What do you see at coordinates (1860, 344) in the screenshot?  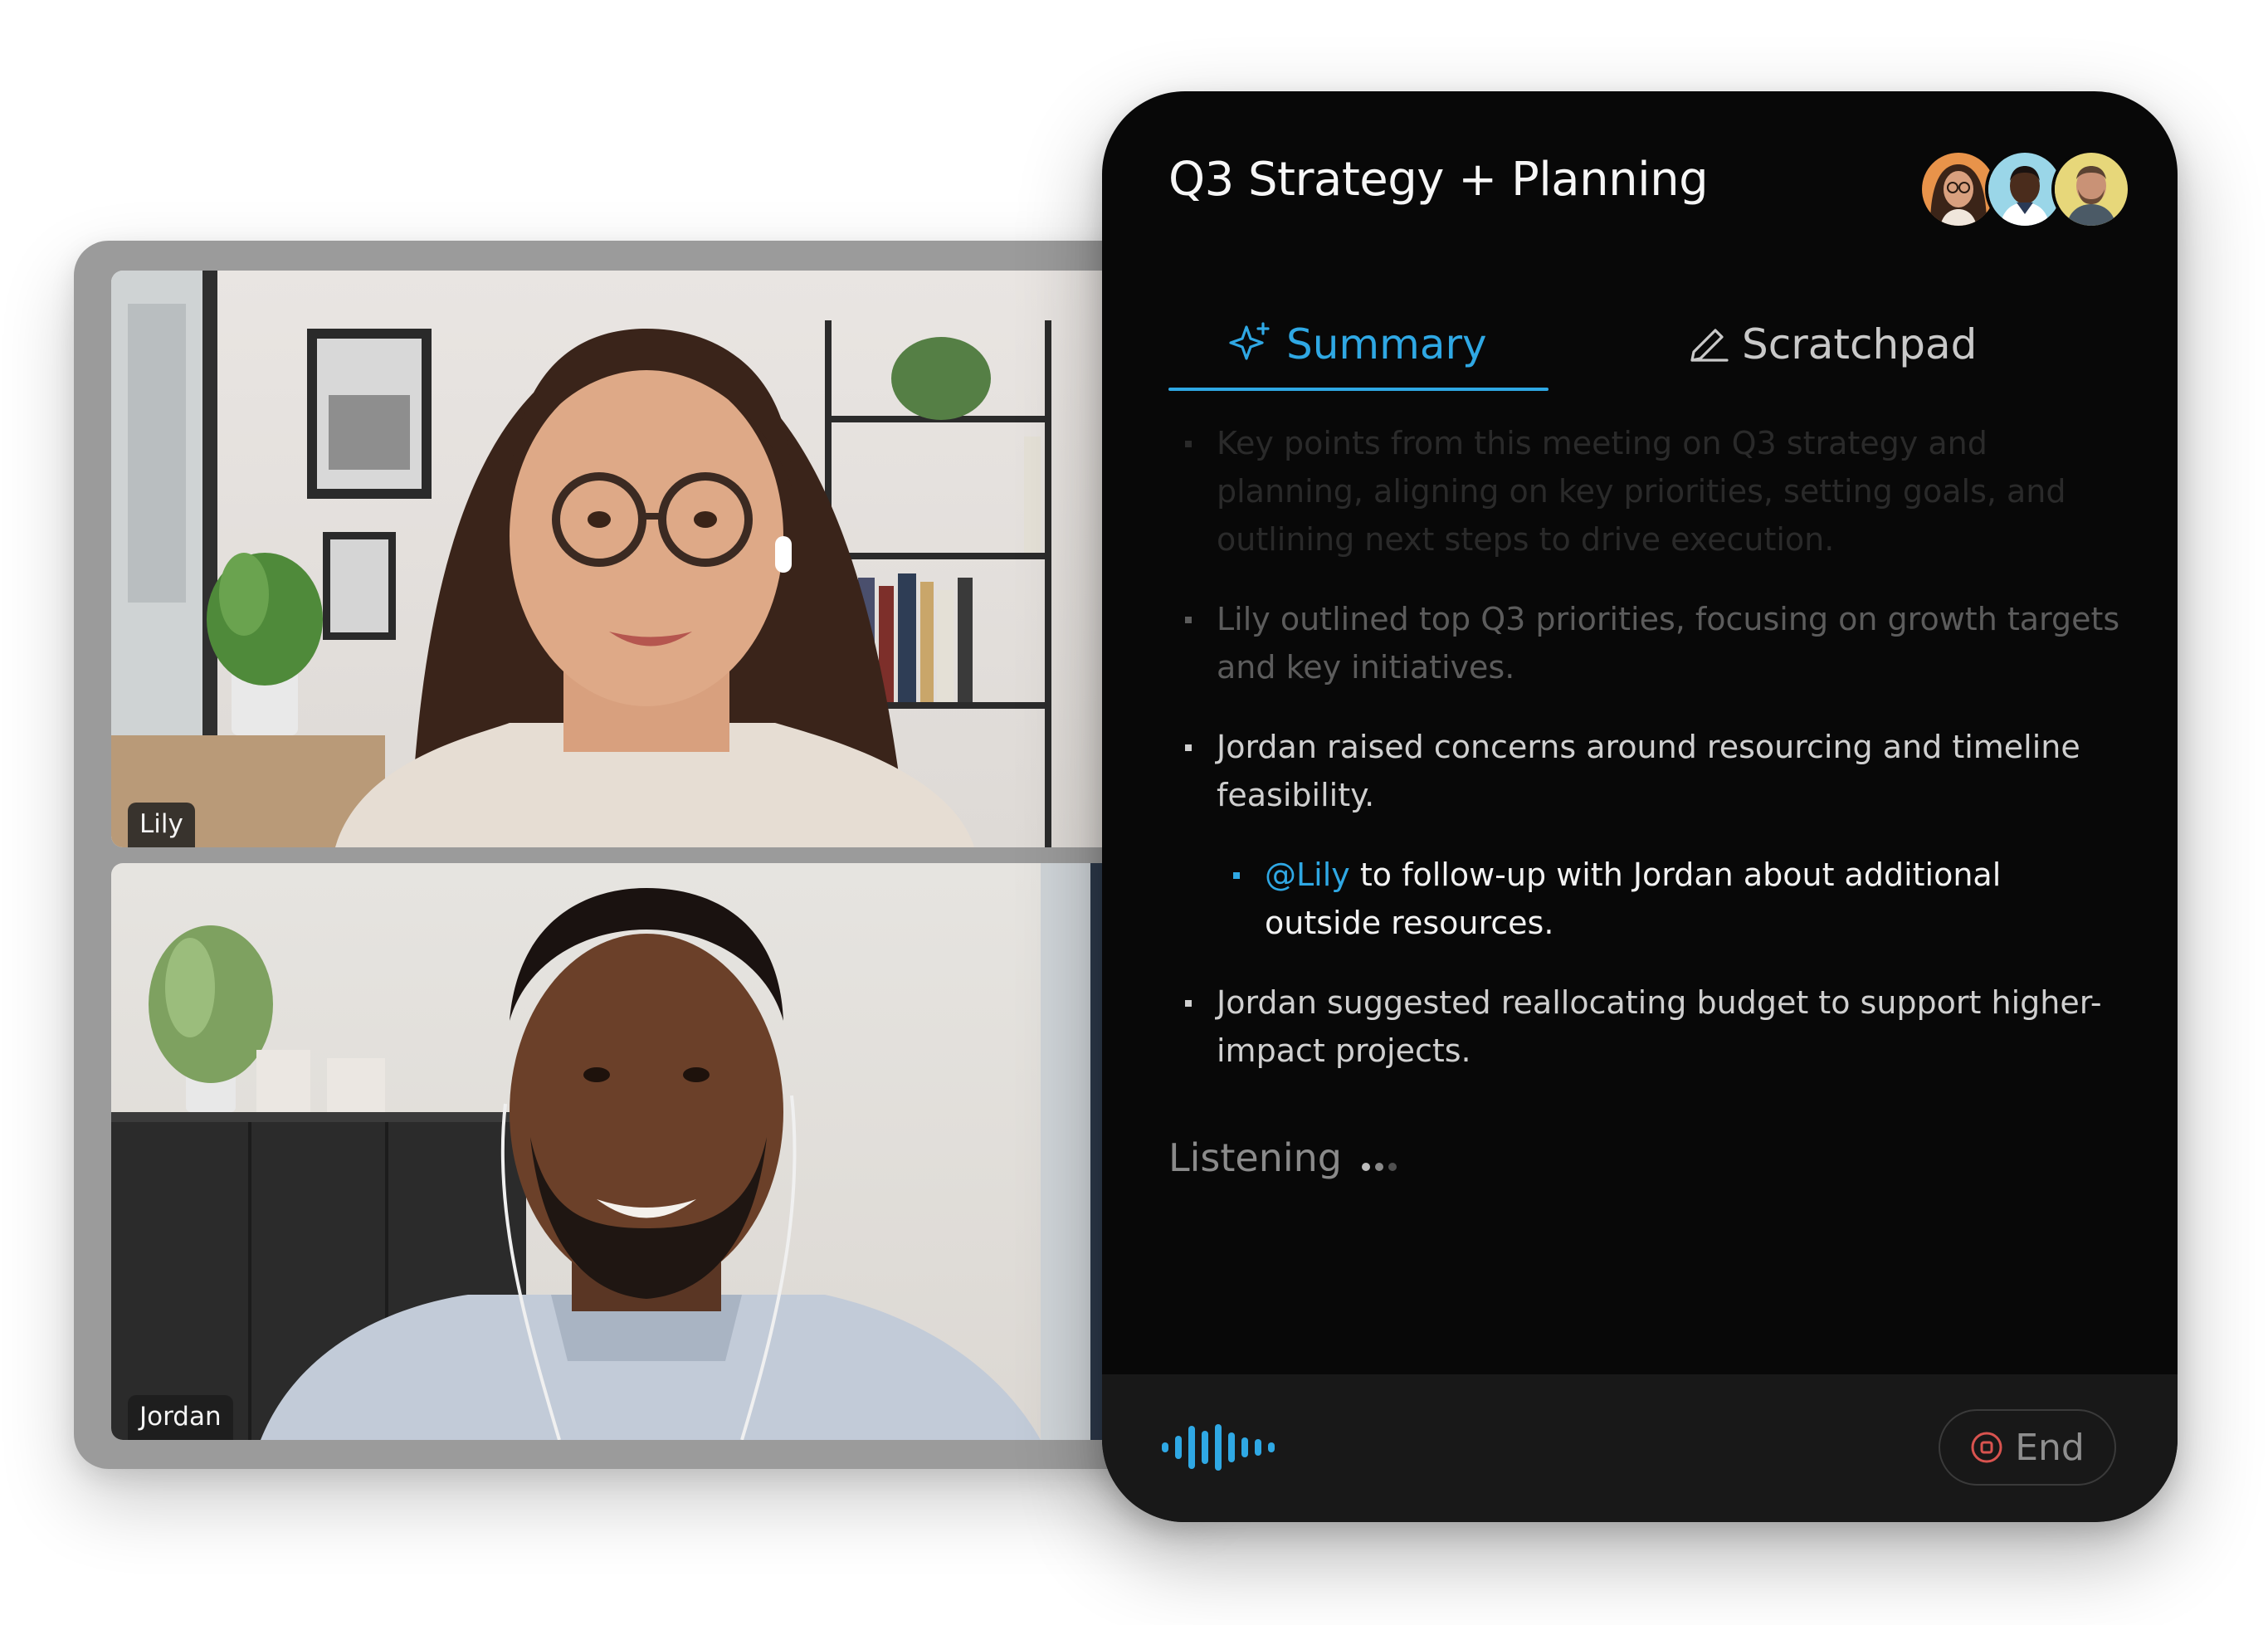 I see `tab-scratchpad-label: Scratchpad` at bounding box center [1860, 344].